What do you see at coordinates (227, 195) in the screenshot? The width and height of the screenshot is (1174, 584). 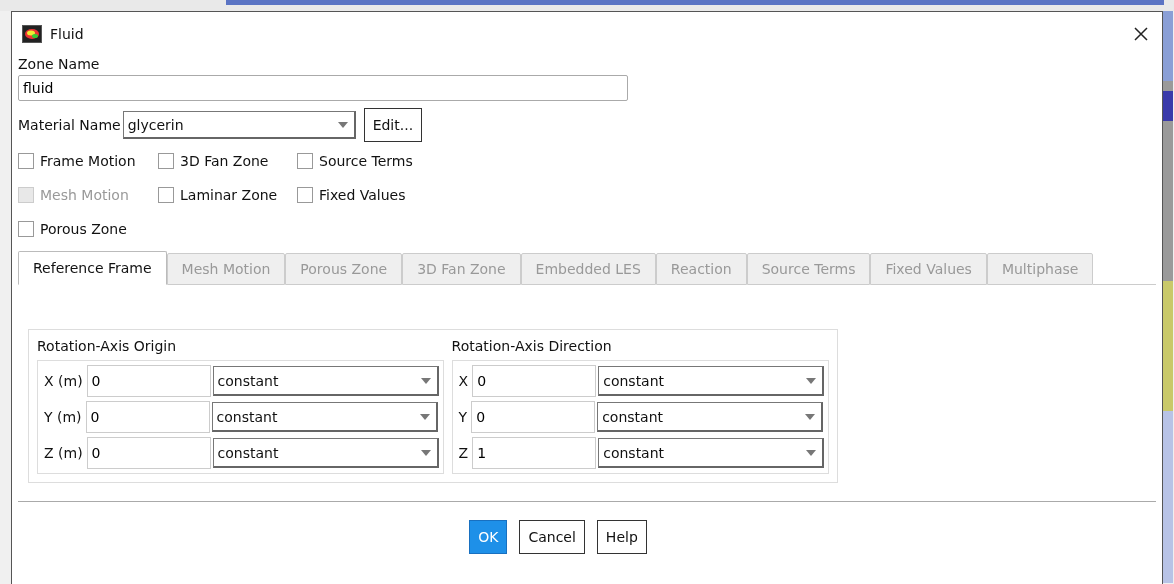 I see `option-checkbox: Laminar Zone` at bounding box center [227, 195].